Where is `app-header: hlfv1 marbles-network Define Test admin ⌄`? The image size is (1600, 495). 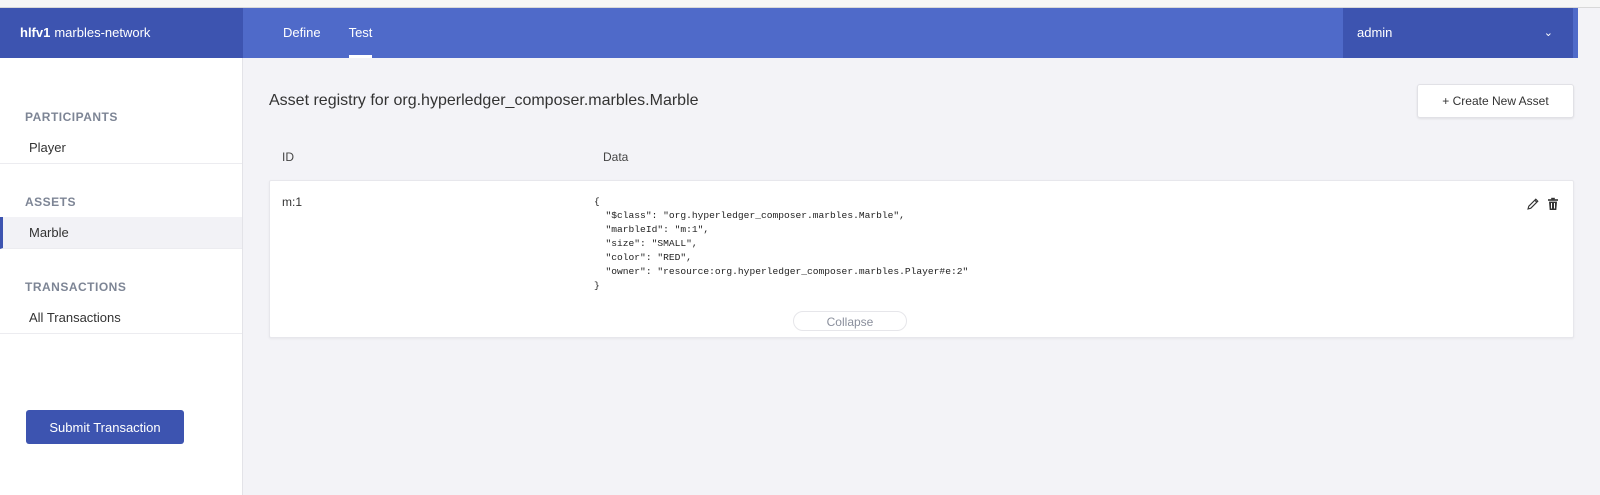 app-header: hlfv1 marbles-network Define Test admin ⌄ is located at coordinates (800, 33).